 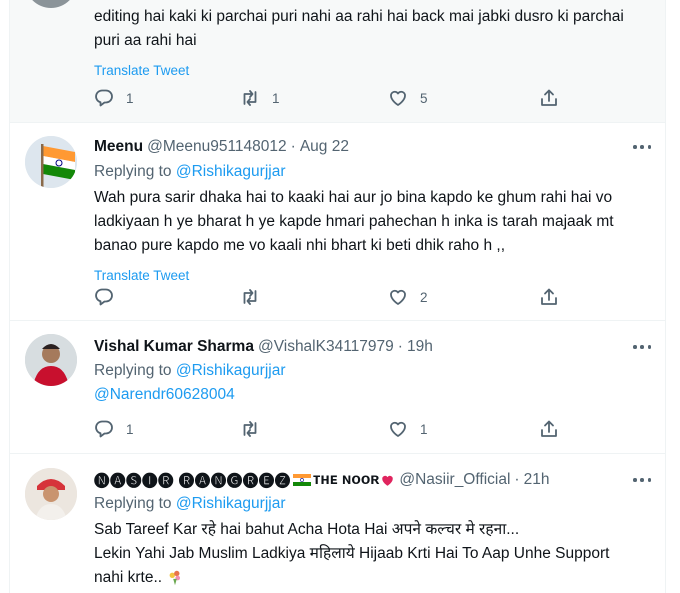 I want to click on user-handle: @VishalK34117979, so click(x=326, y=347).